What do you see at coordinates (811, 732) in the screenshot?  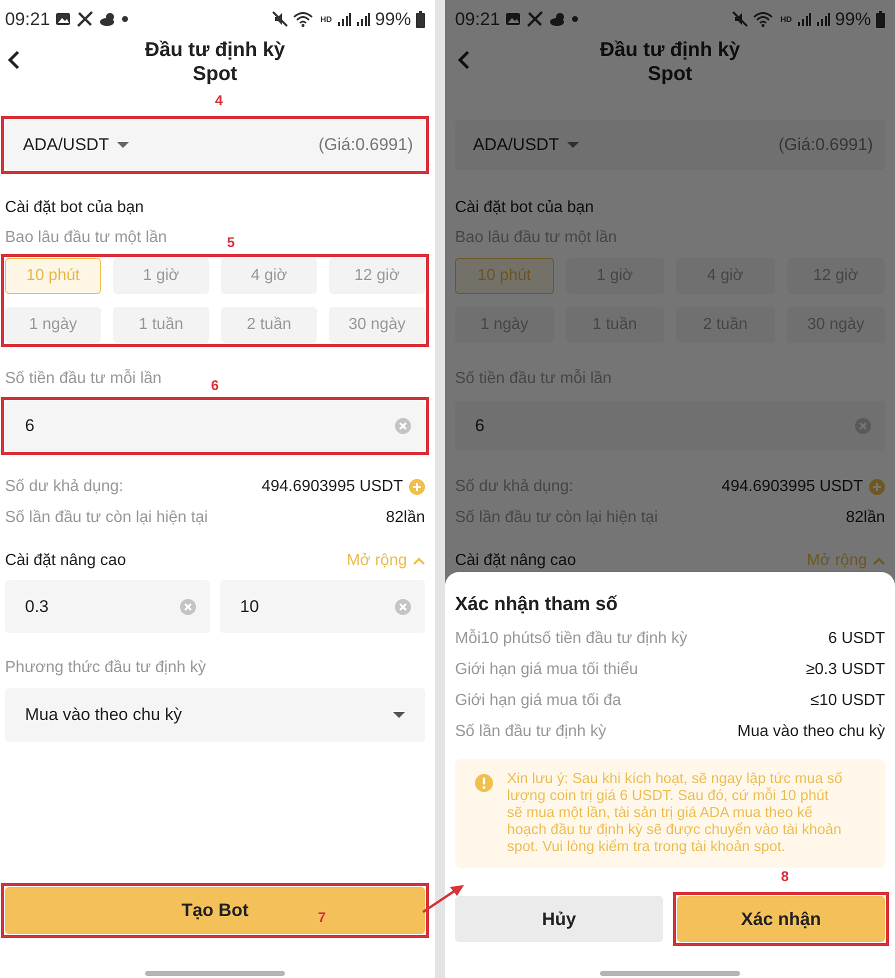 I see `param-value: Mua vào theo chu kỳ` at bounding box center [811, 732].